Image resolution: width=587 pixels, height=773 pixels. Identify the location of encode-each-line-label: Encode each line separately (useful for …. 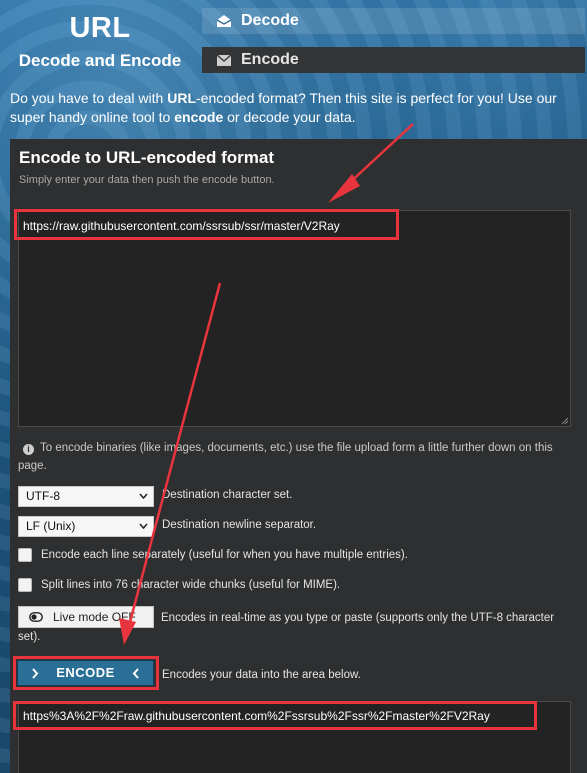
(224, 555).